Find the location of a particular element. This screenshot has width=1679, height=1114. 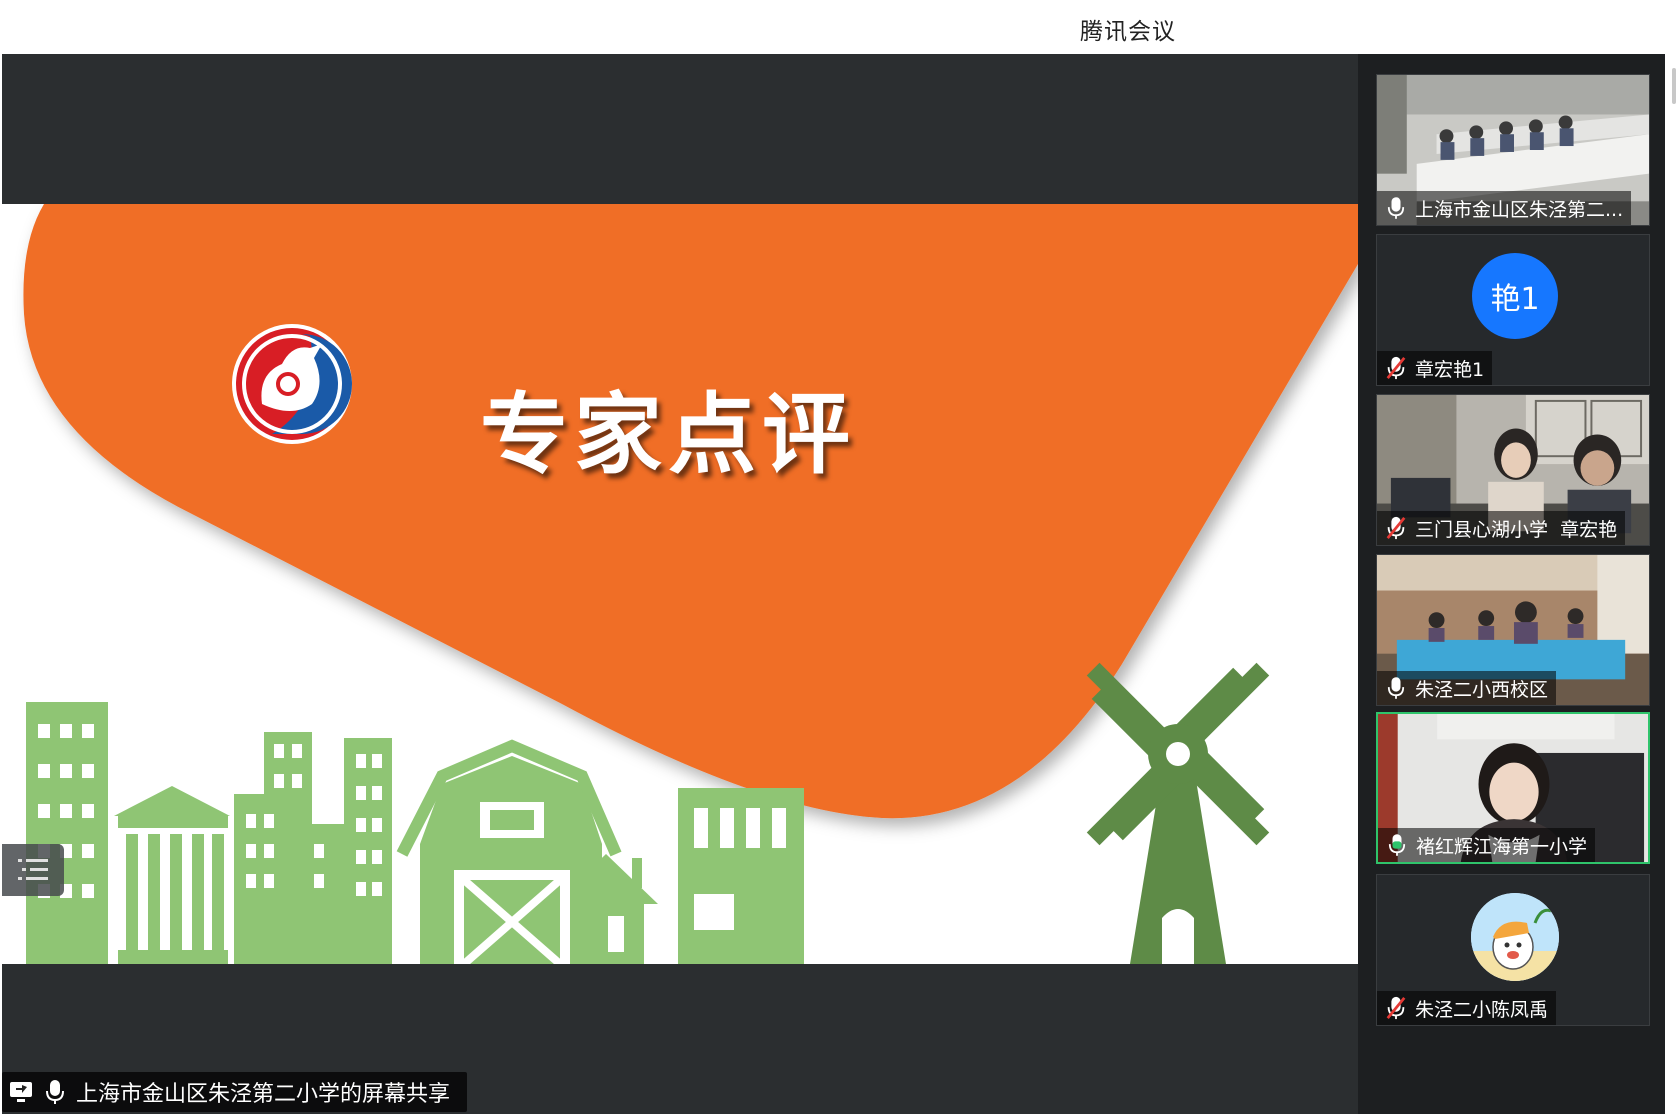

screen-share-label: 上海市金山区朱泾第二小学的屏幕共享 is located at coordinates (234, 1092).